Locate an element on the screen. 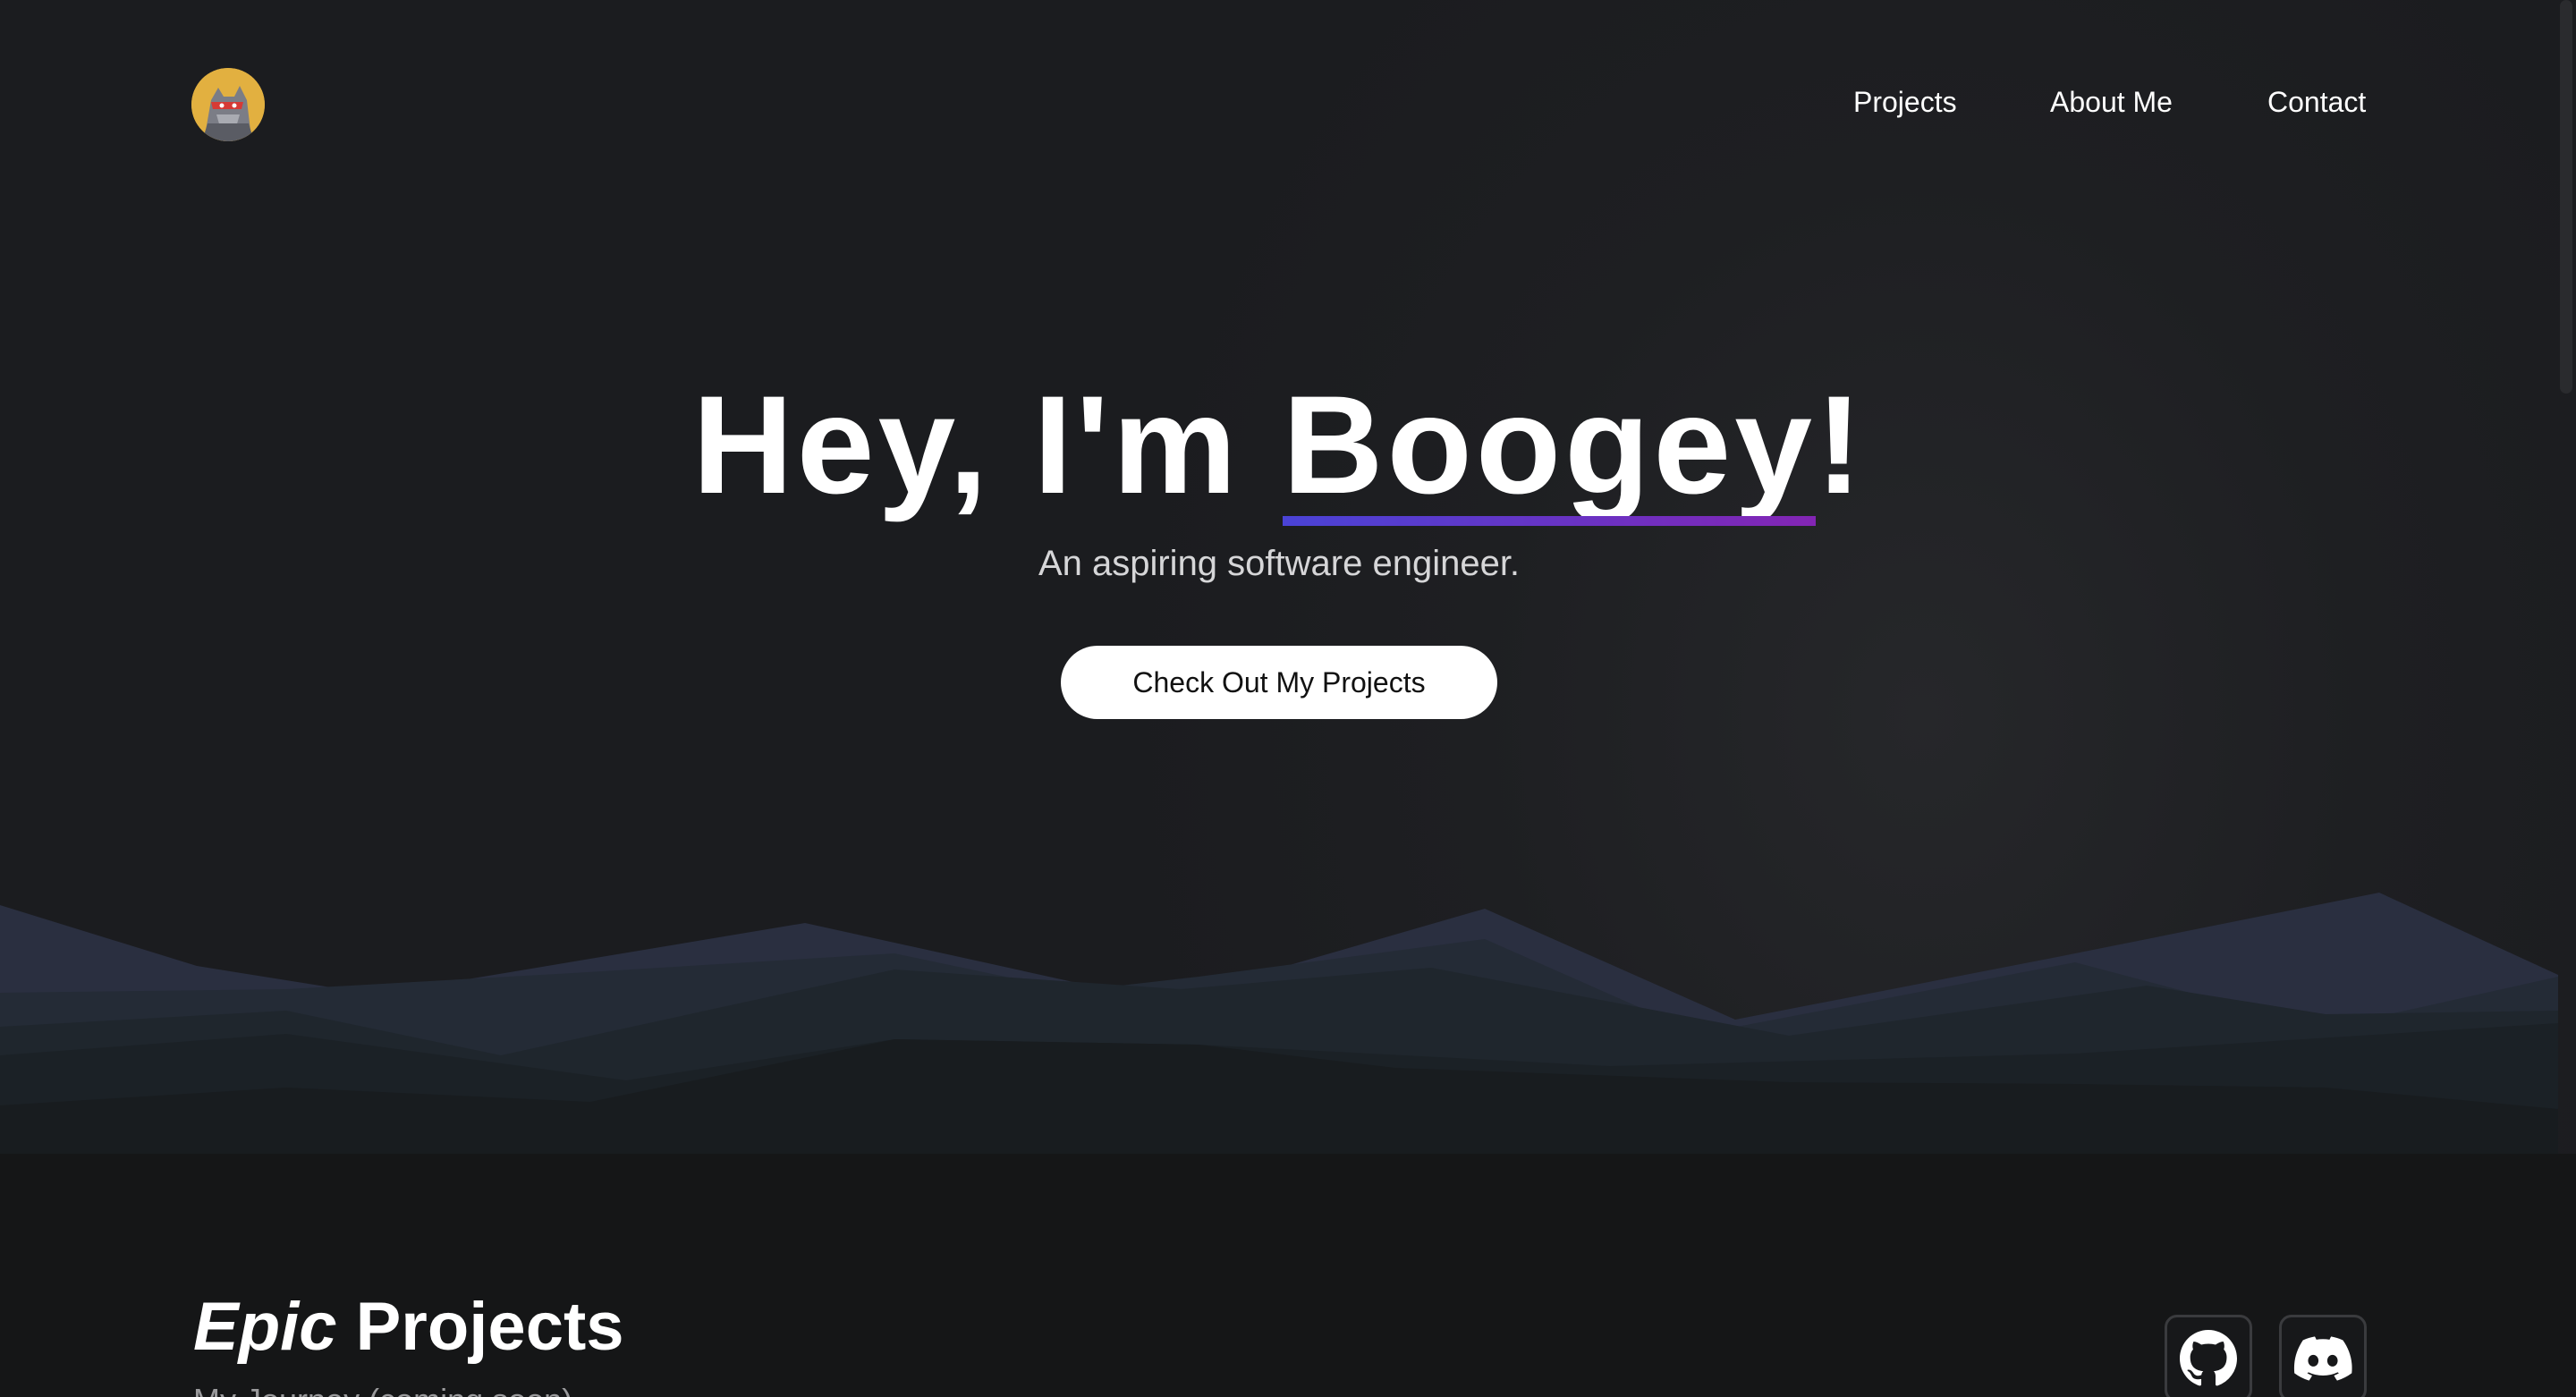  avatar-image is located at coordinates (228, 105).